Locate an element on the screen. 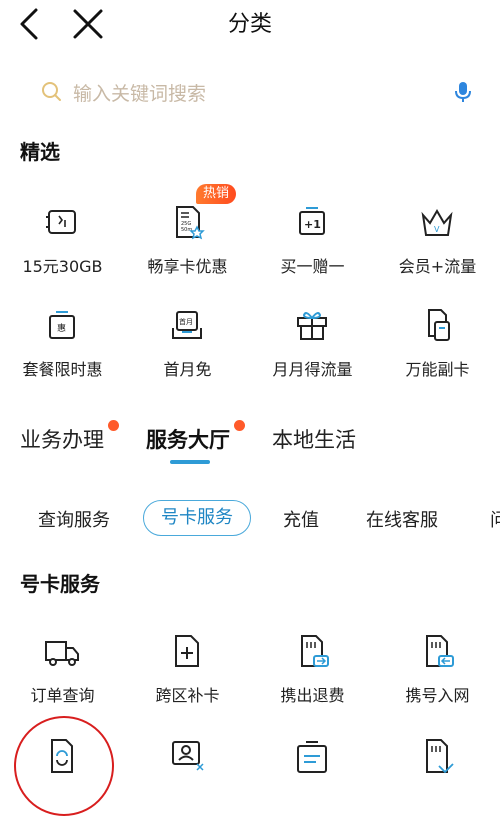  featured-section-title: 精选 is located at coordinates (40, 152).